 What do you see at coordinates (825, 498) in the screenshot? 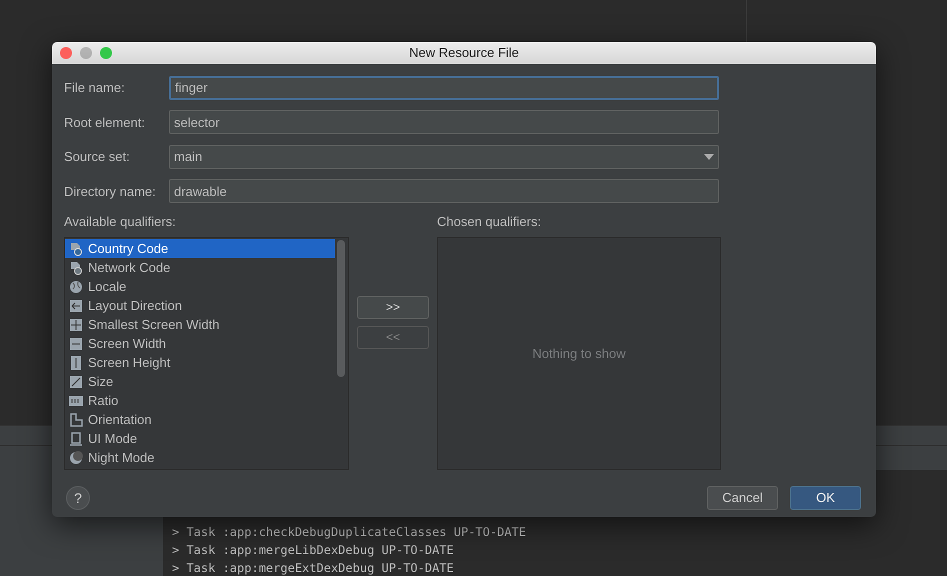
I see `ok-button: OK` at bounding box center [825, 498].